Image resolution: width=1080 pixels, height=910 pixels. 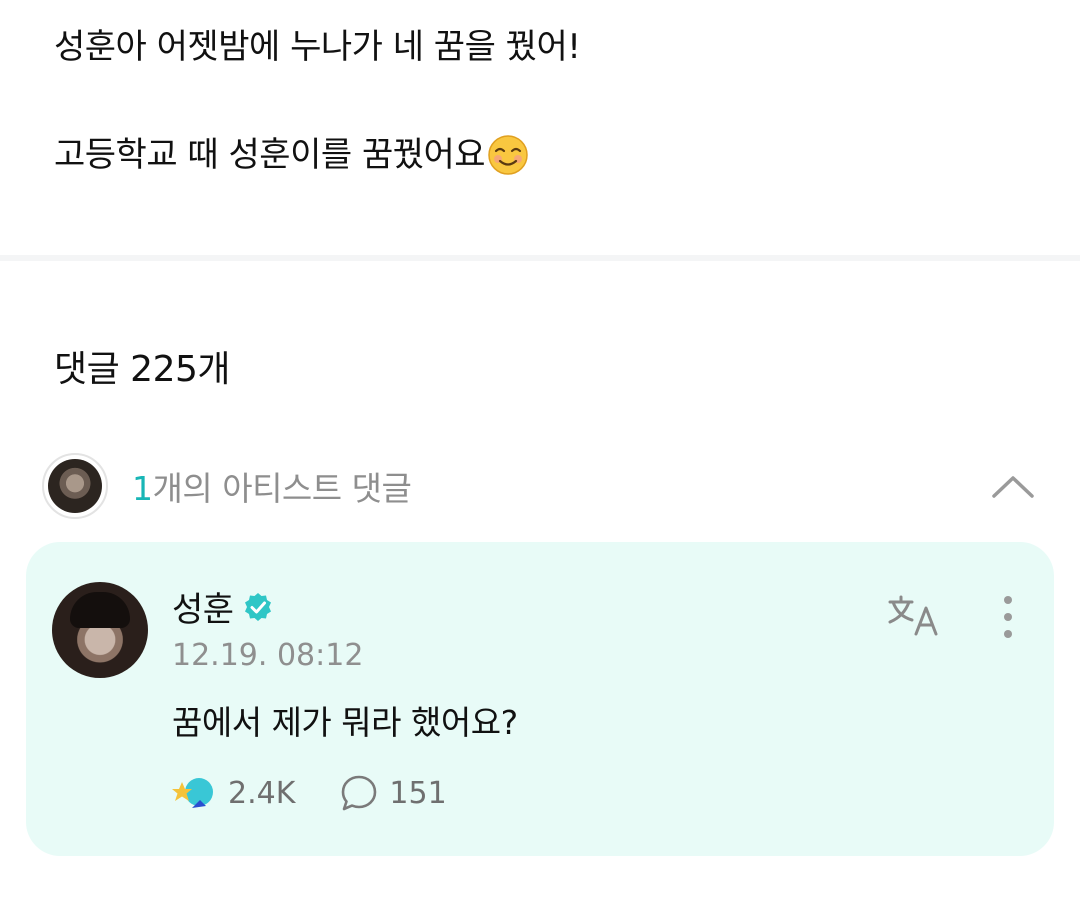 What do you see at coordinates (544, 155) in the screenshot?
I see `post-text-line-2-row: 고등학교 때 성훈이를 꿈꿨어요` at bounding box center [544, 155].